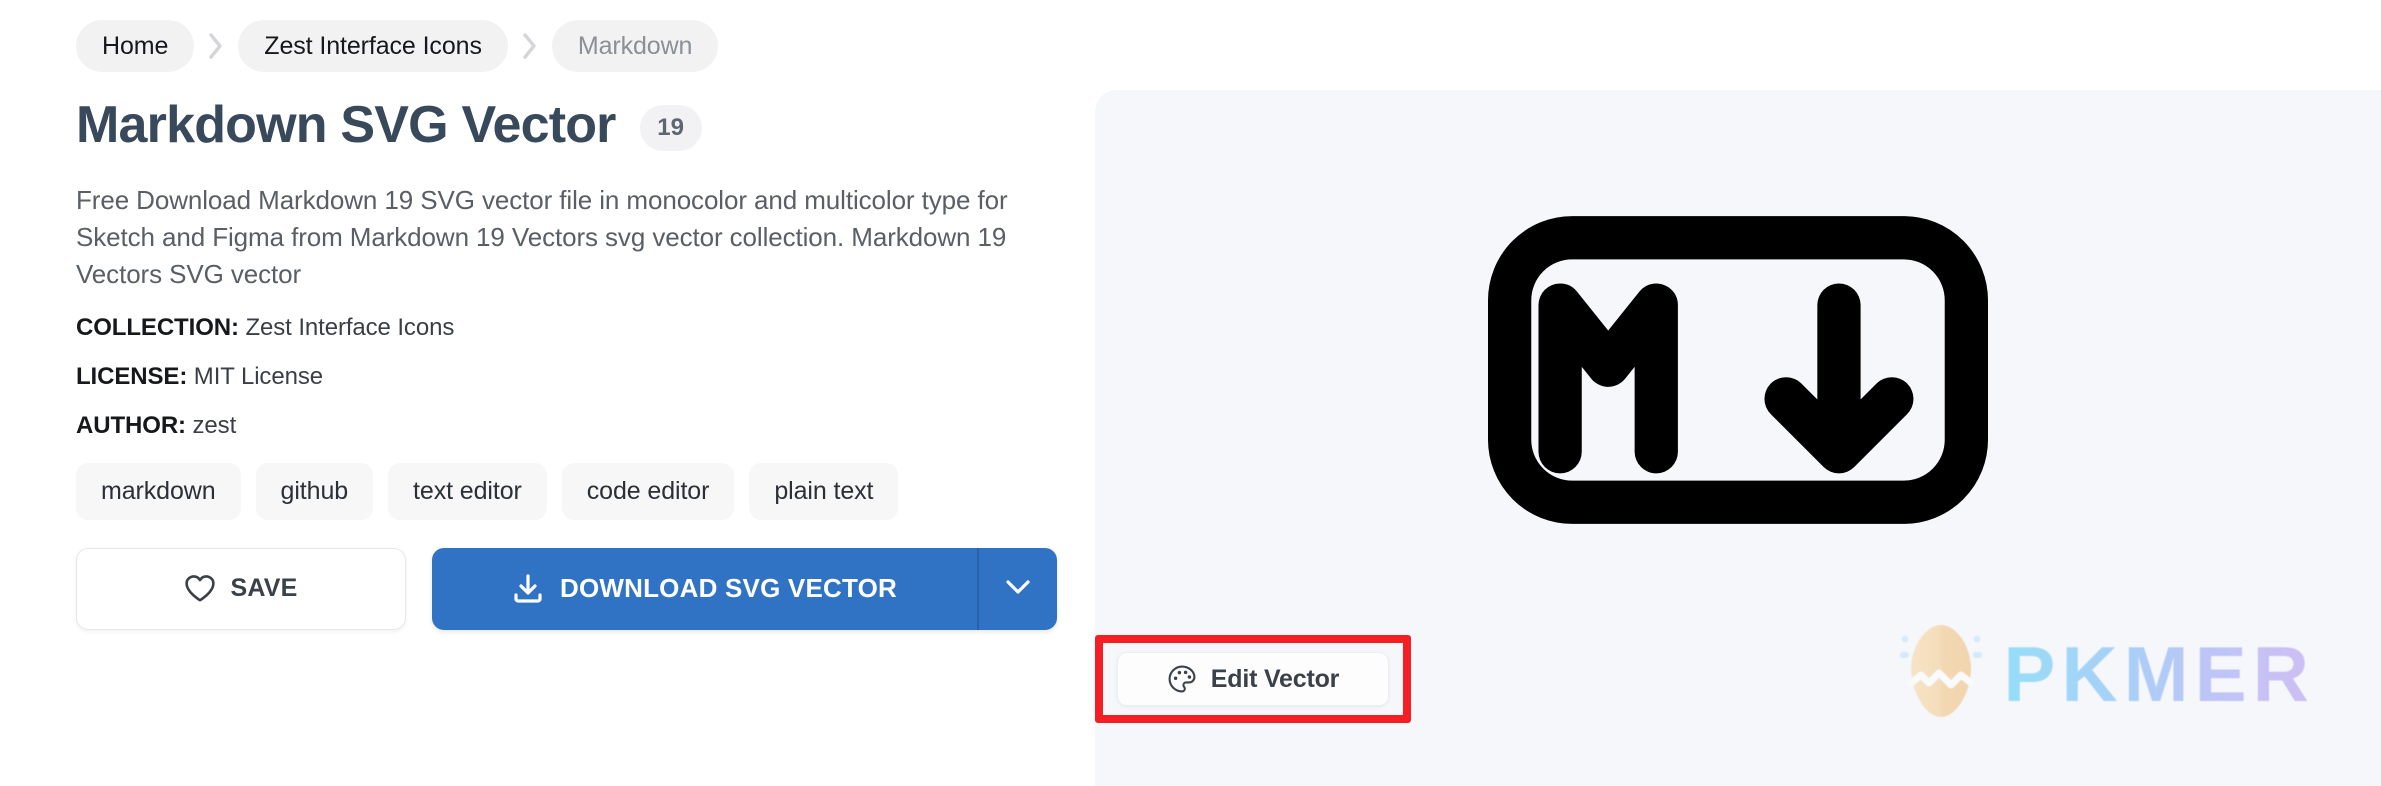 Image resolution: width=2381 pixels, height=786 pixels. What do you see at coordinates (373, 46) in the screenshot?
I see `breadcrumb-item-collection: Zest Interface Icons` at bounding box center [373, 46].